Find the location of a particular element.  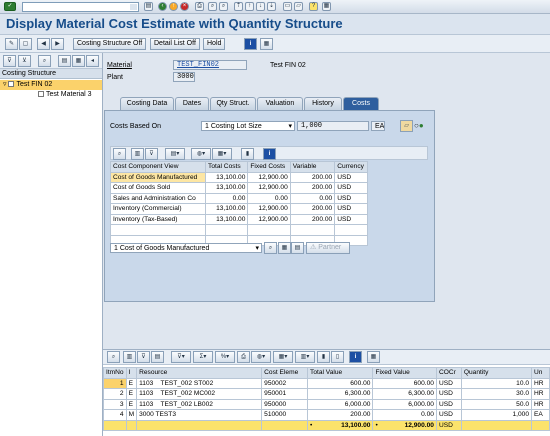

tab-costing-data: Costing Data is located at coordinates (147, 103).